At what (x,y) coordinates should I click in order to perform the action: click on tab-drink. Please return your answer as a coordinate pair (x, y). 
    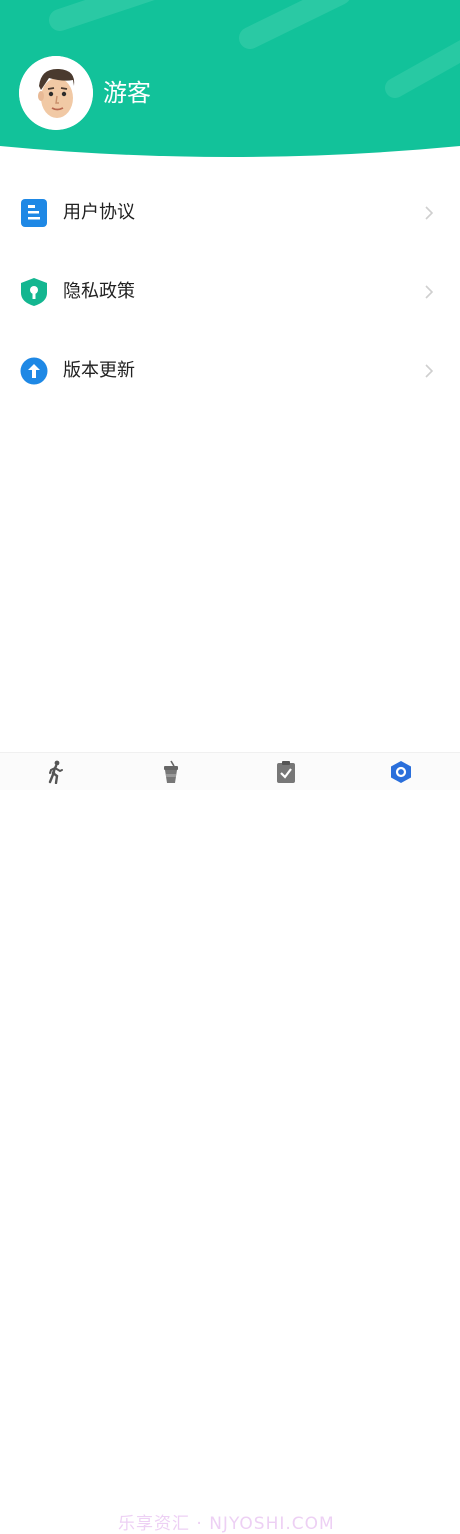
    Looking at the image, I should click on (171, 771).